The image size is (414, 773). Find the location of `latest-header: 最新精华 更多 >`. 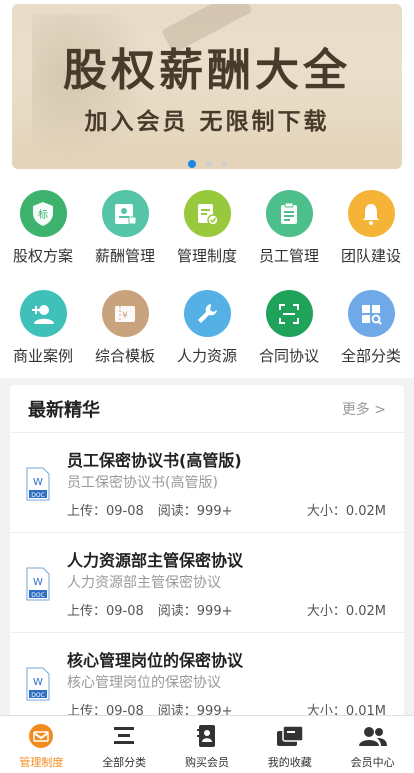

latest-header: 最新精华 更多 > is located at coordinates (207, 409).